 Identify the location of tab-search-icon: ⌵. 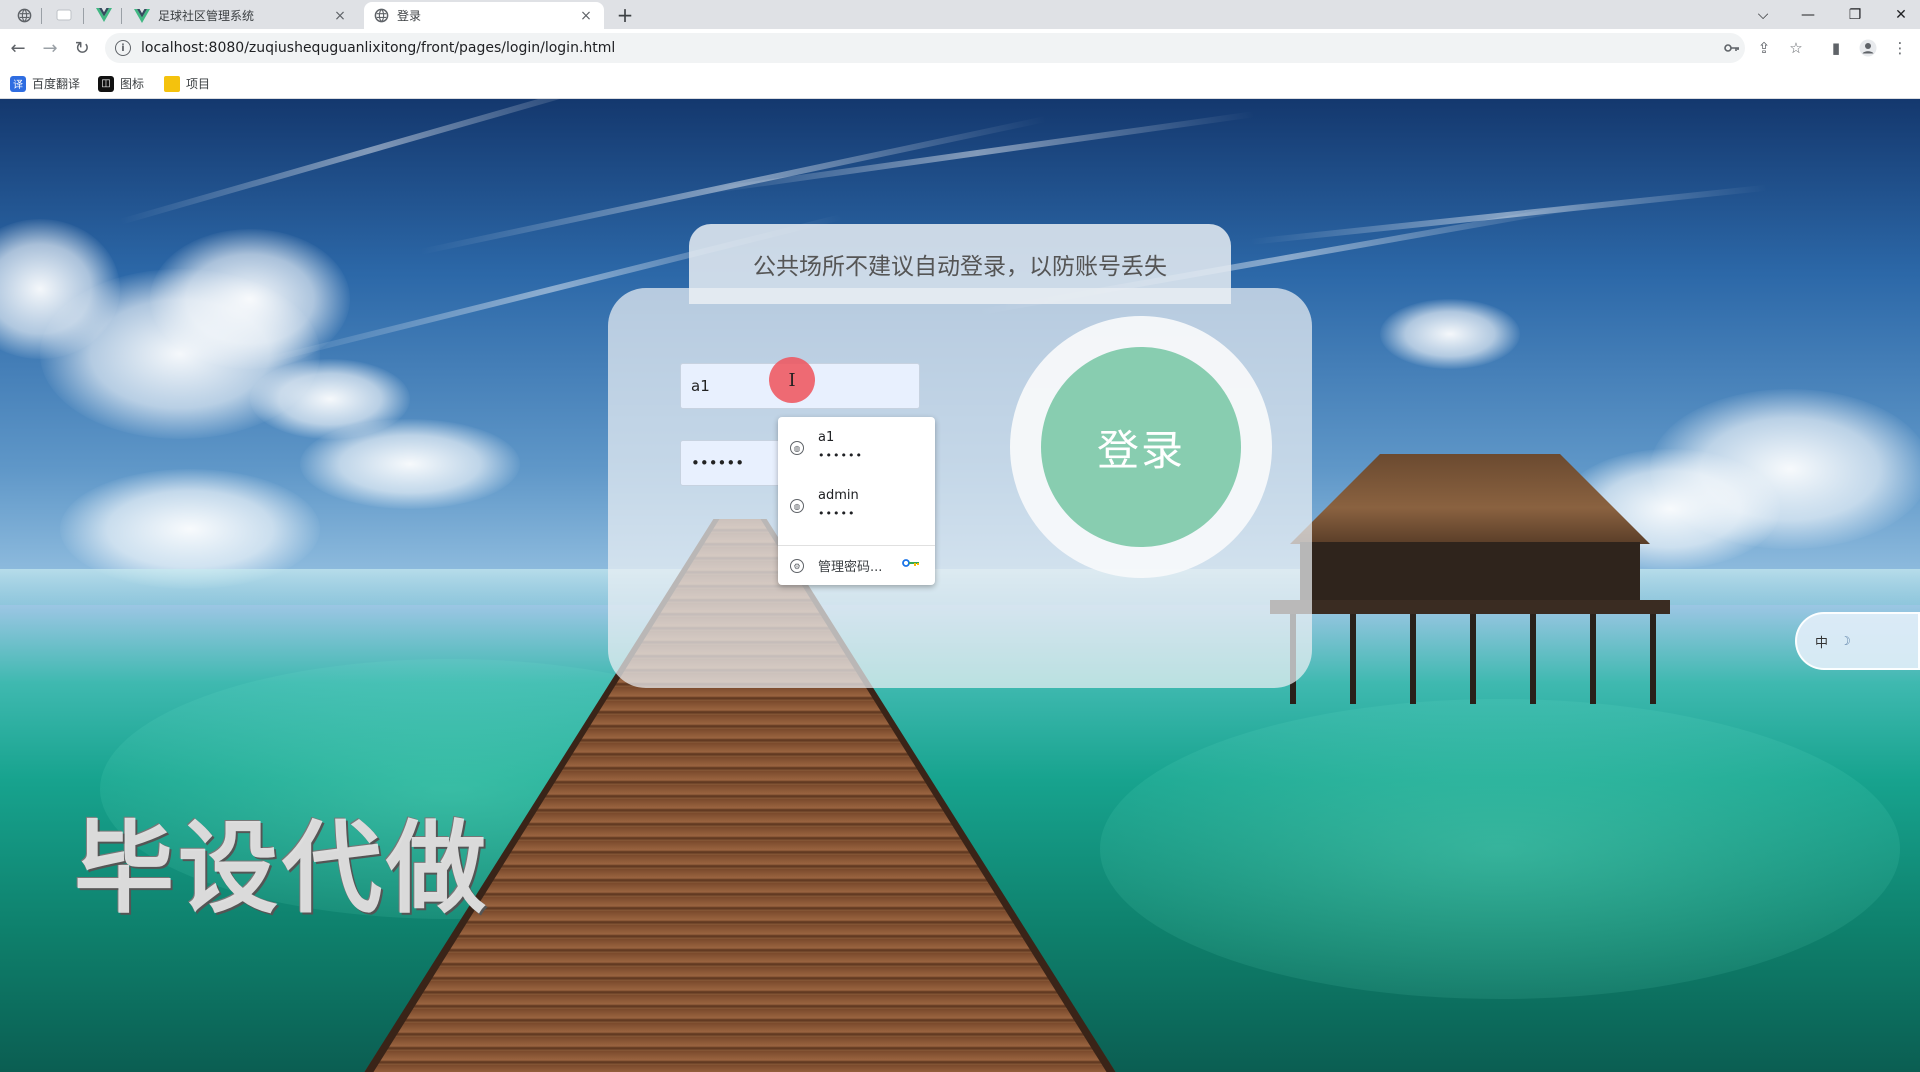
(1763, 14).